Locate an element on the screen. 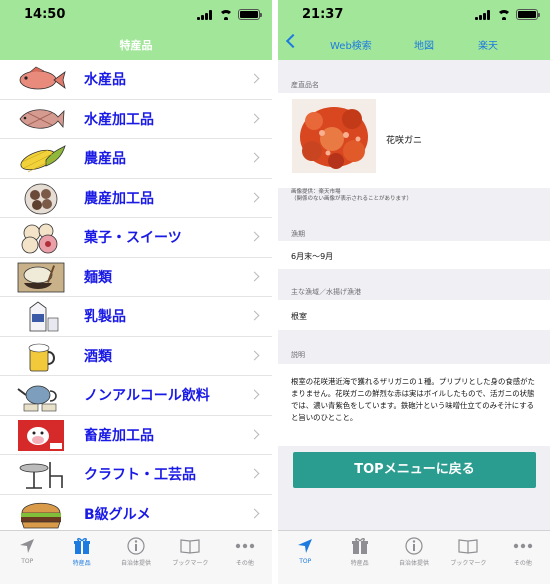  list-item-label: 畜産加工品 is located at coordinates (119, 435).